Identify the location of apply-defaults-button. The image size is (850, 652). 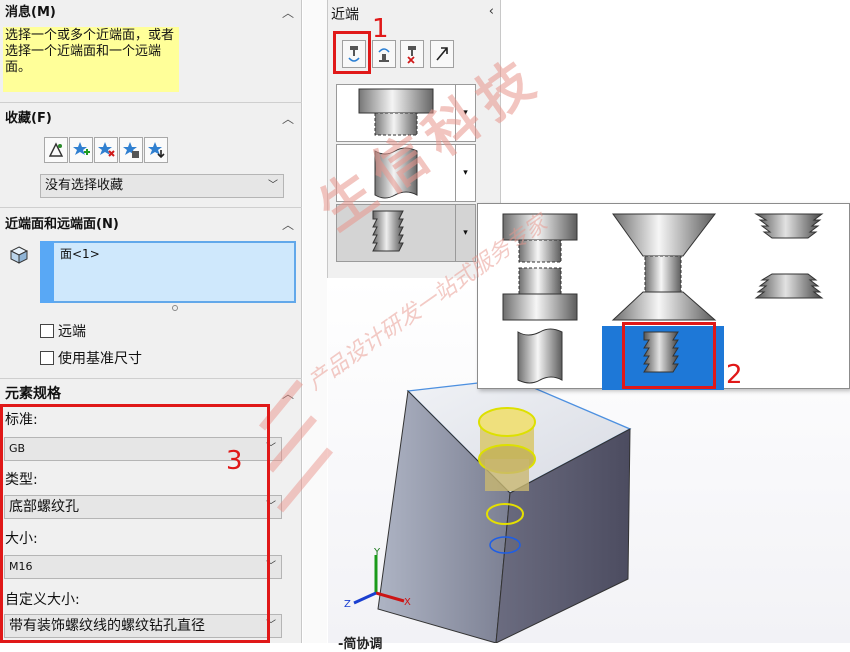
(56, 150).